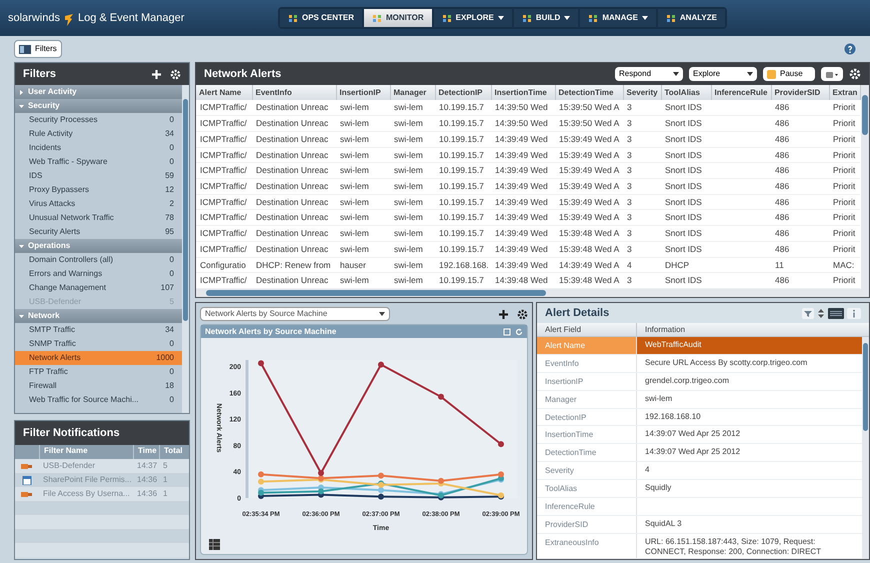 The image size is (870, 563). I want to click on filter-item: Web Traffic - Spyware 0, so click(98, 162).